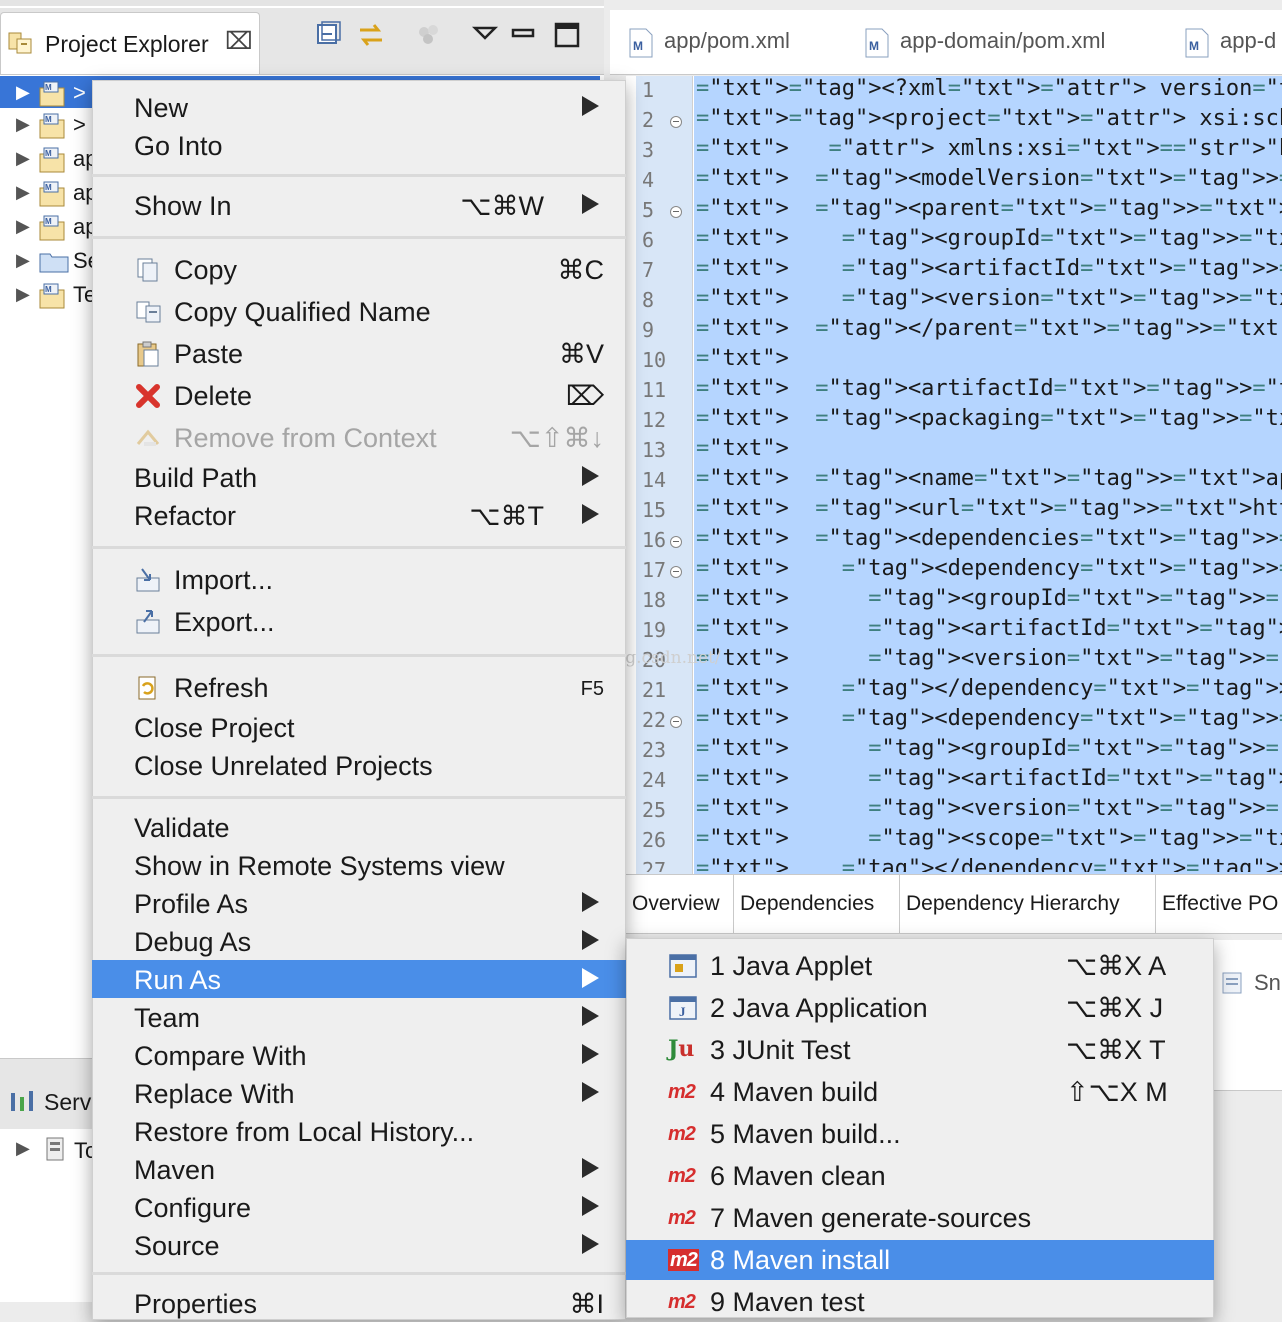 This screenshot has width=1282, height=1322. Describe the element at coordinates (359, 941) in the screenshot. I see `menu-item-debug-as: Debug As` at that location.